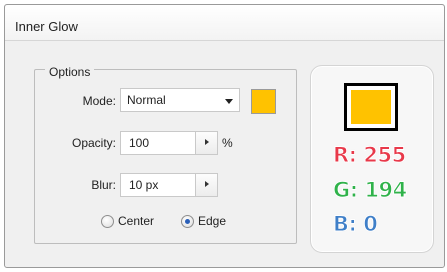 This screenshot has width=447, height=272. What do you see at coordinates (70, 72) in the screenshot?
I see `options-legend: Options` at bounding box center [70, 72].